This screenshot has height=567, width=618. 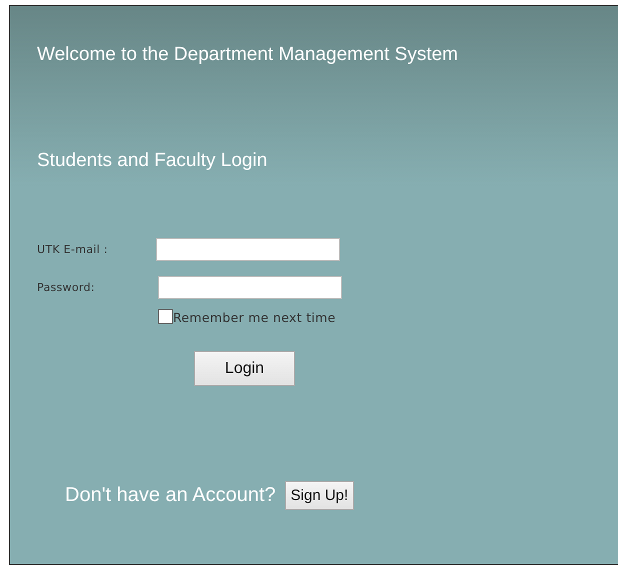 I want to click on password-field, so click(x=250, y=287).